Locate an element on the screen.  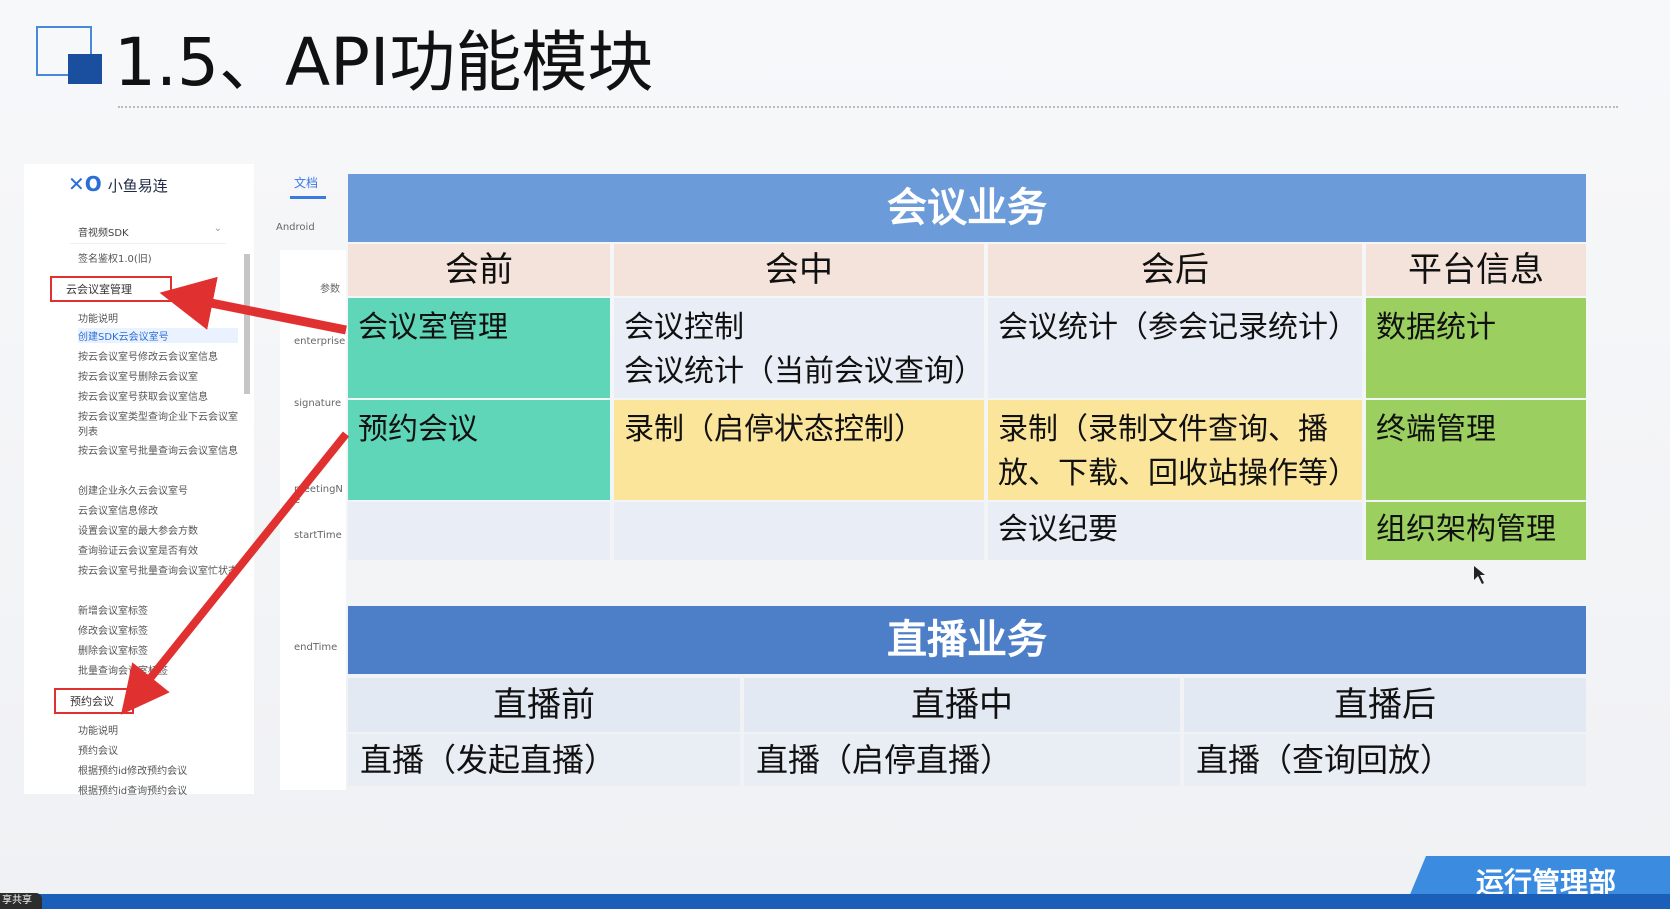
mouse-cursor-icon is located at coordinates (1479, 575).